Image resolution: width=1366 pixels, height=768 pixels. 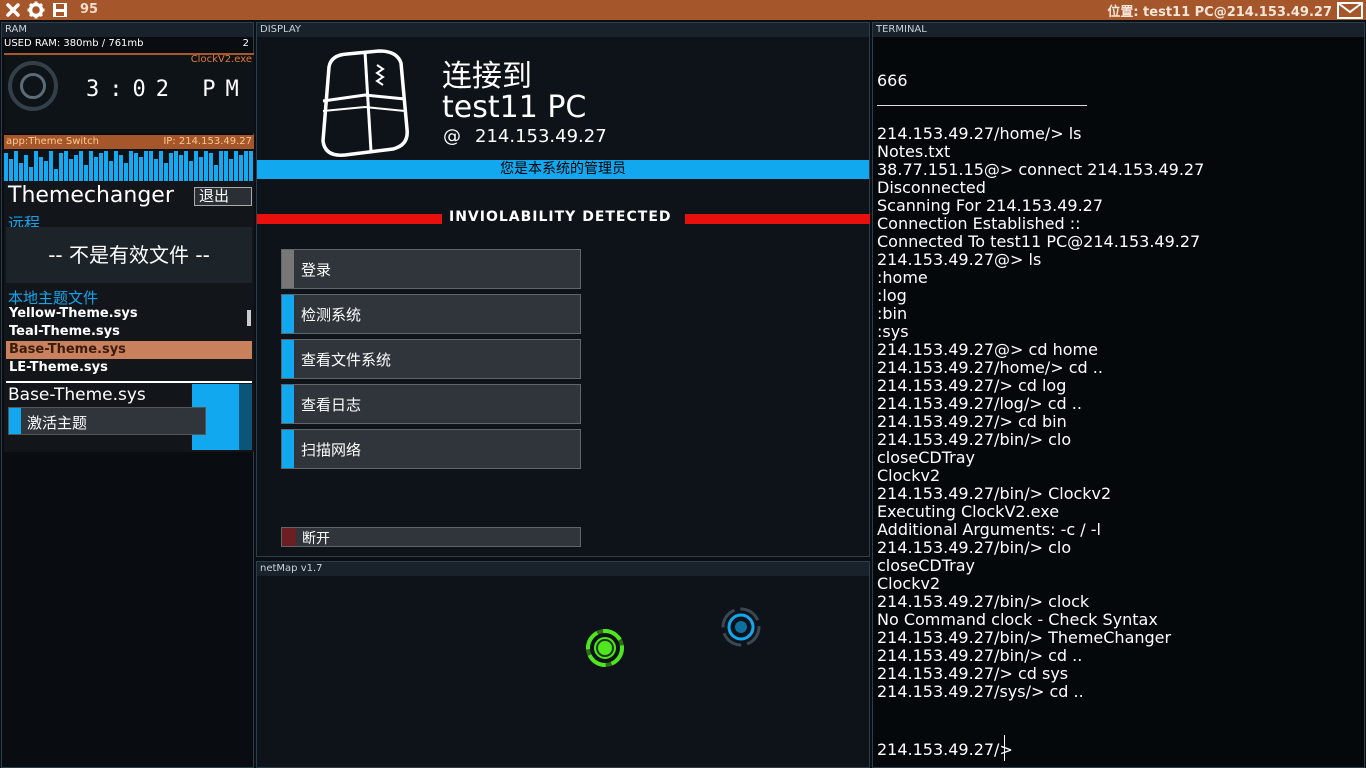 What do you see at coordinates (431, 404) in the screenshot?
I see `view-logs-button: 查看日志` at bounding box center [431, 404].